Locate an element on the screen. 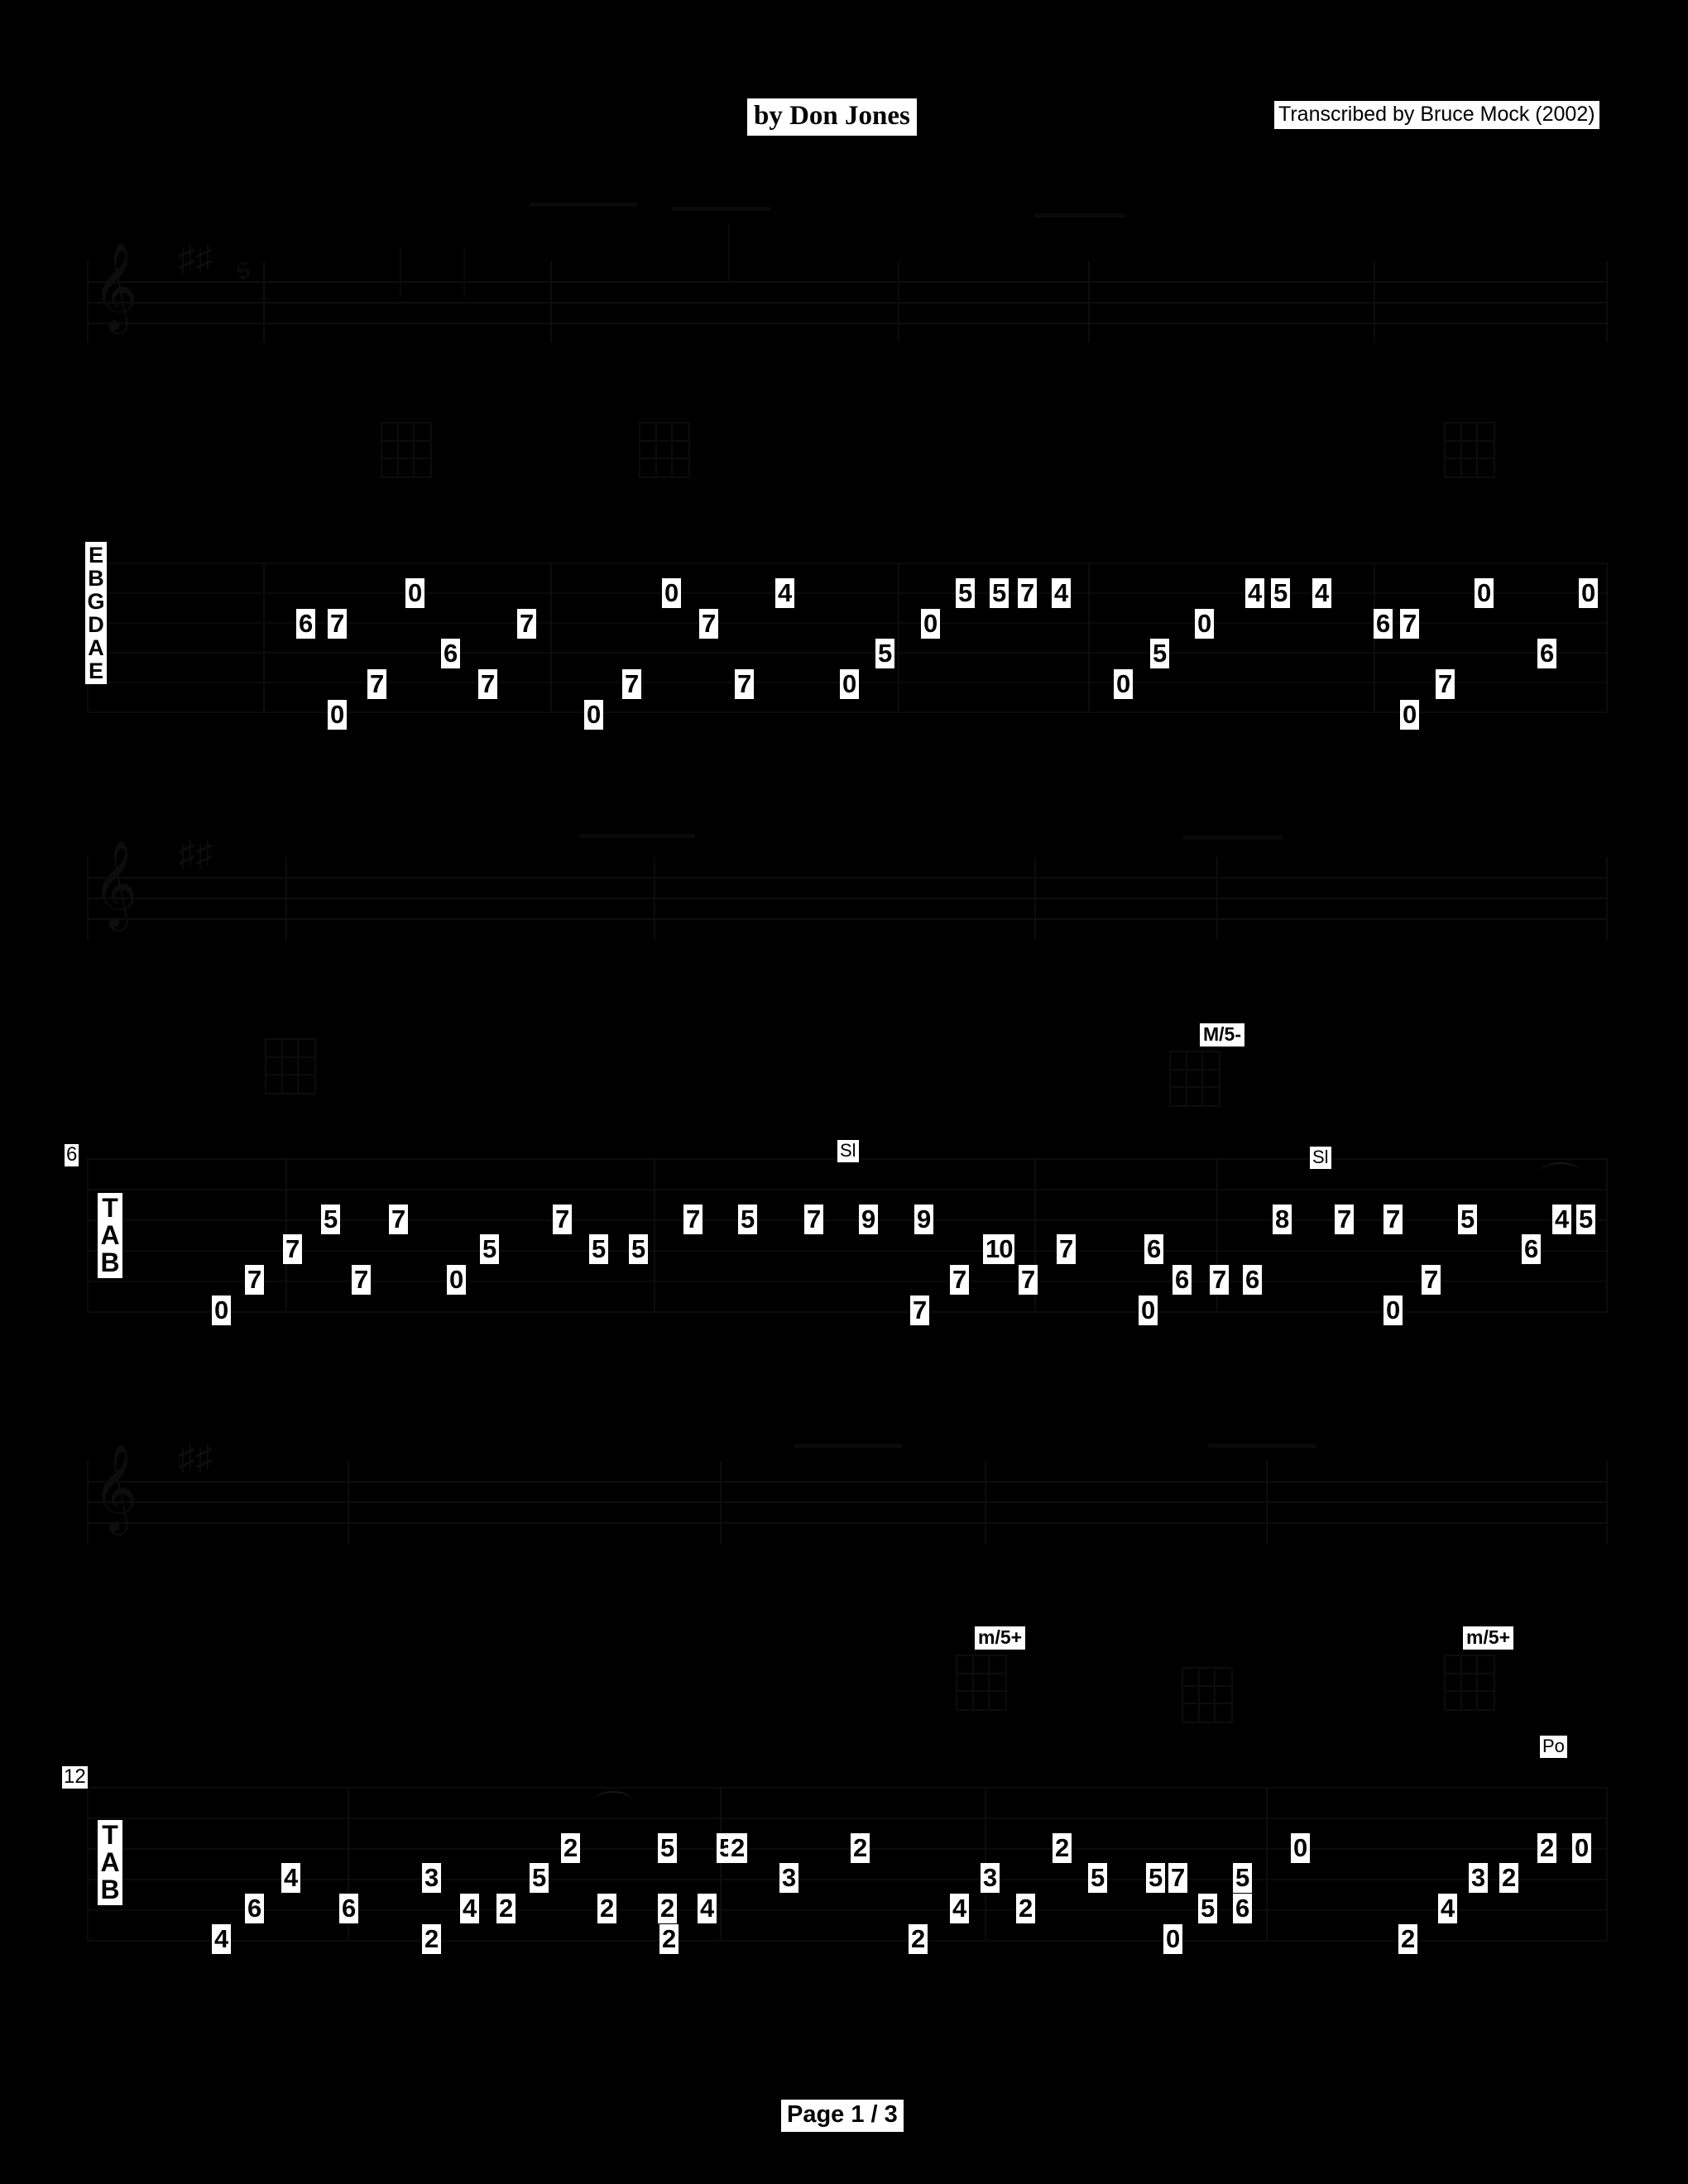 This screenshot has width=1688, height=2184. tab-clef-letter-b: B is located at coordinates (110, 1262).